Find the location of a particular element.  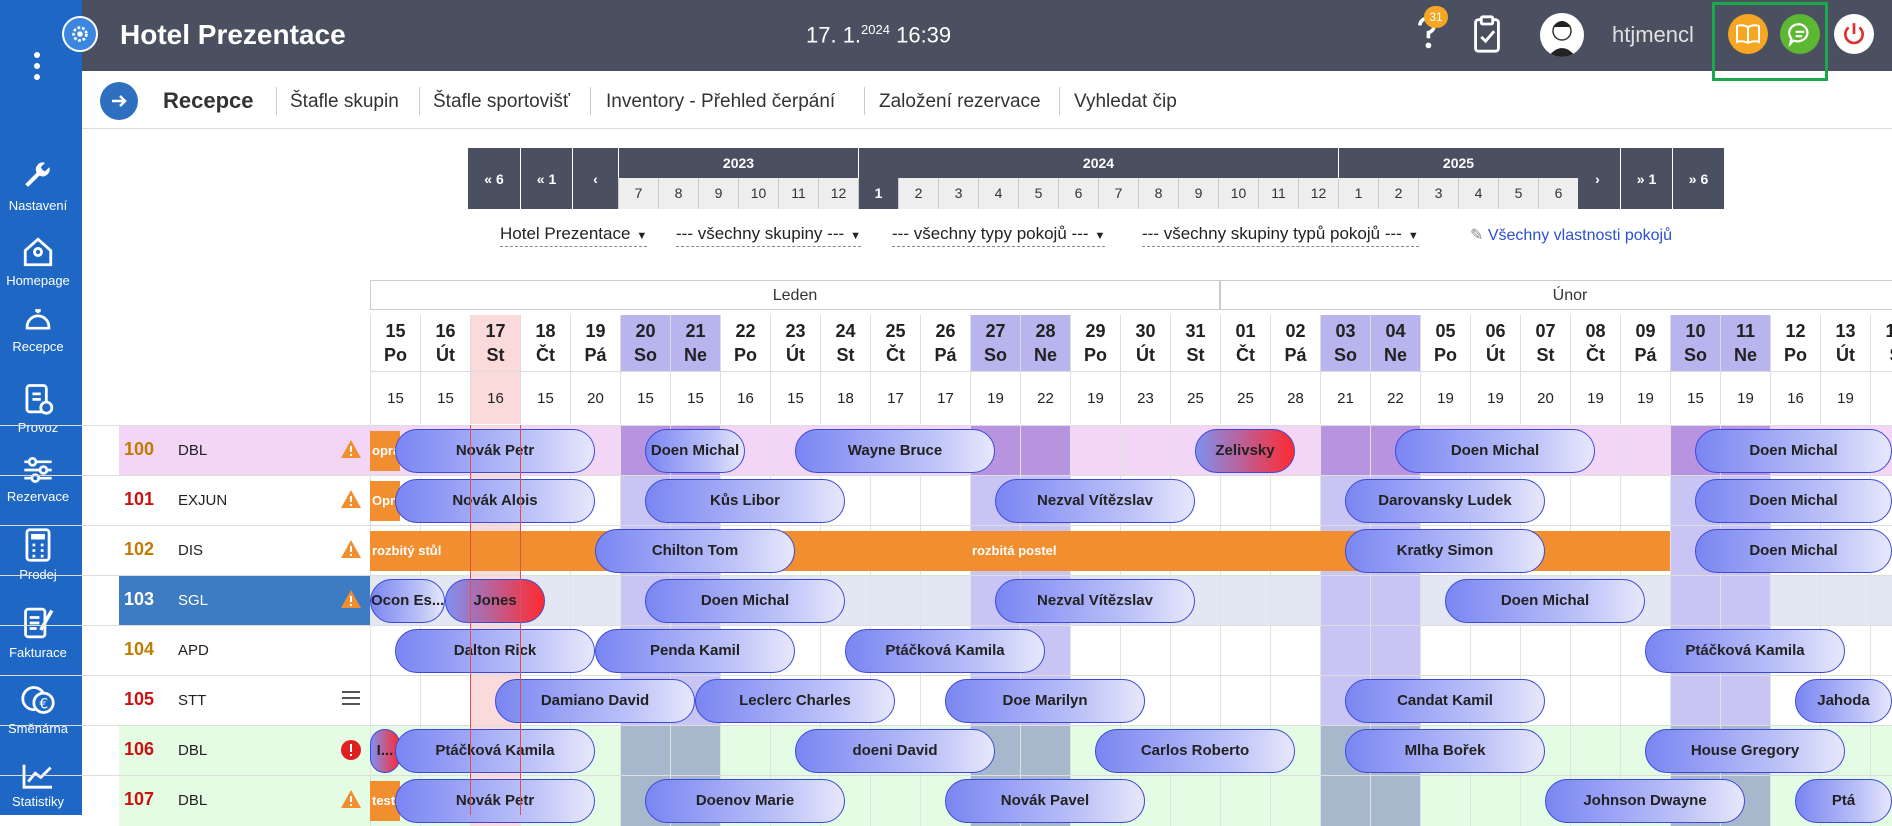

month-button: 10 is located at coordinates (758, 193).